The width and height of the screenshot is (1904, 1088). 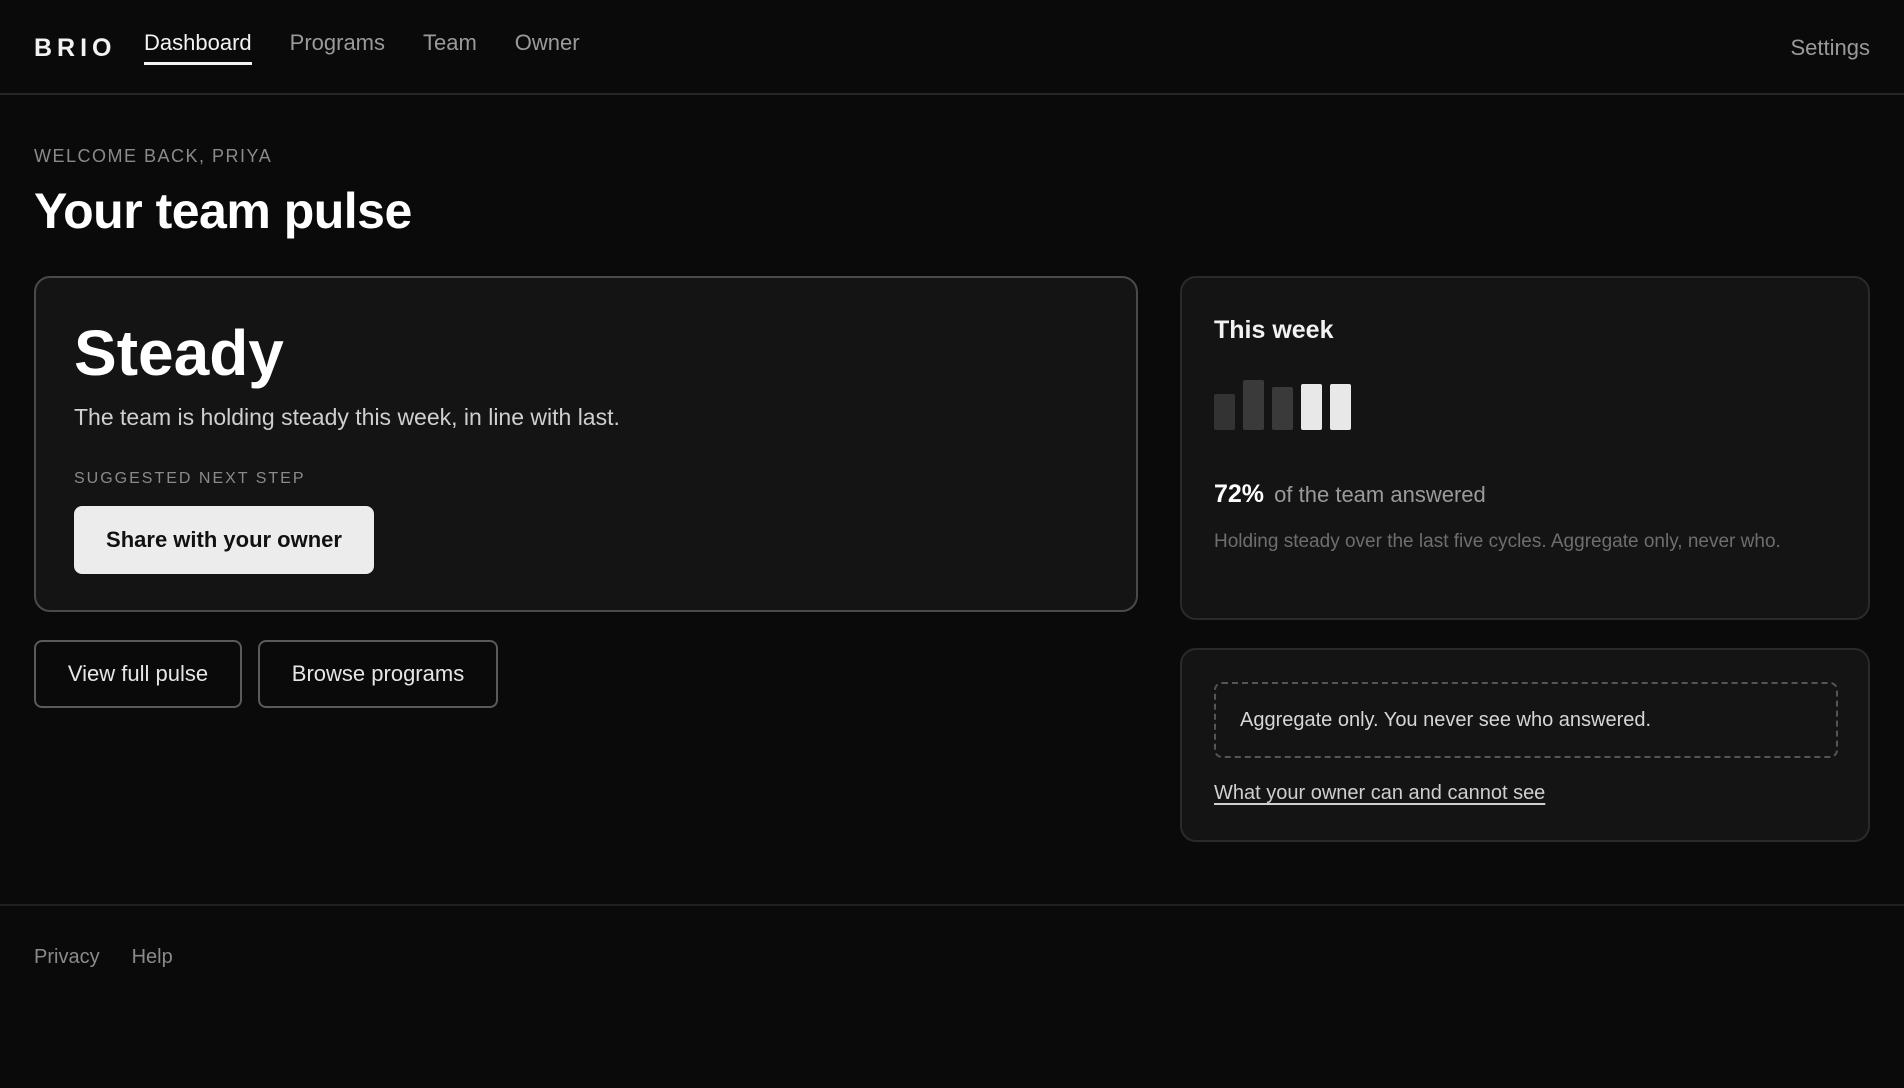 I want to click on brand-logo: BRIO, so click(x=75, y=48).